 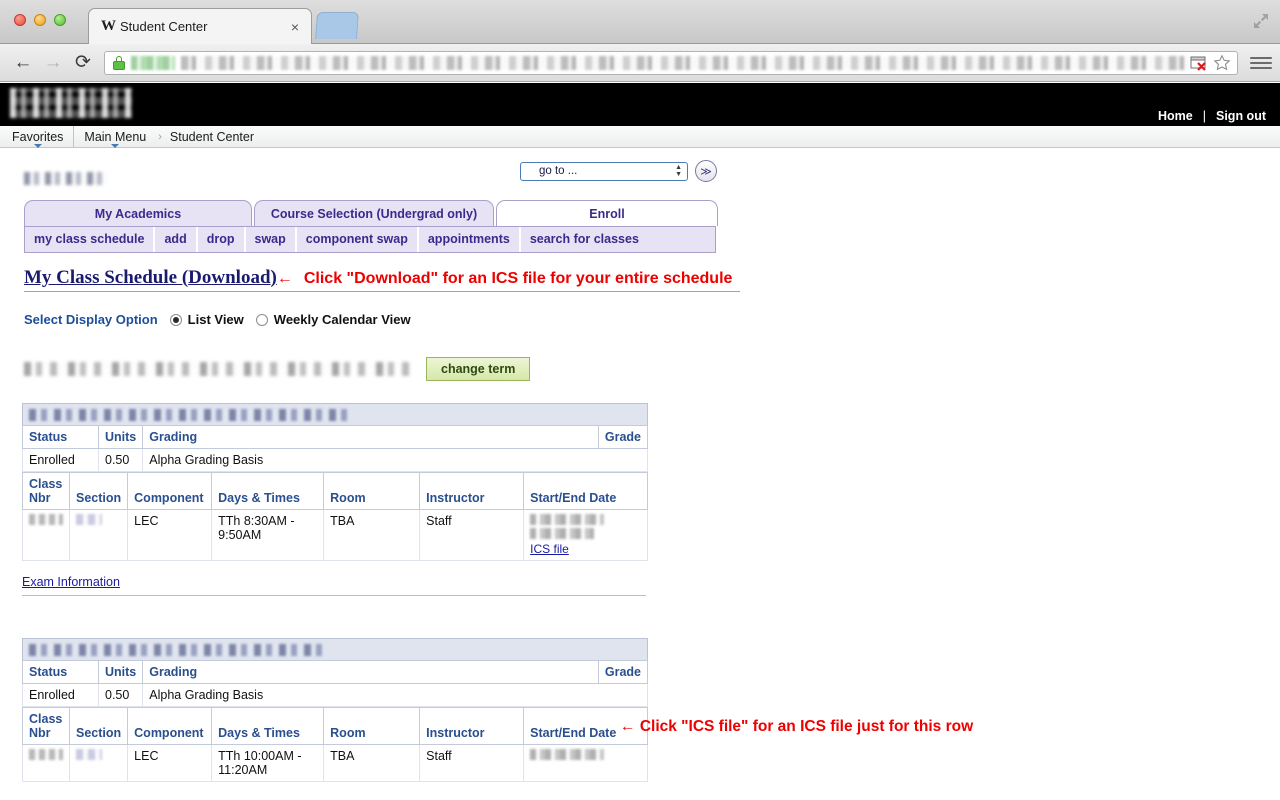 I want to click on col-start-end-date: Start/End Date, so click(x=585, y=491).